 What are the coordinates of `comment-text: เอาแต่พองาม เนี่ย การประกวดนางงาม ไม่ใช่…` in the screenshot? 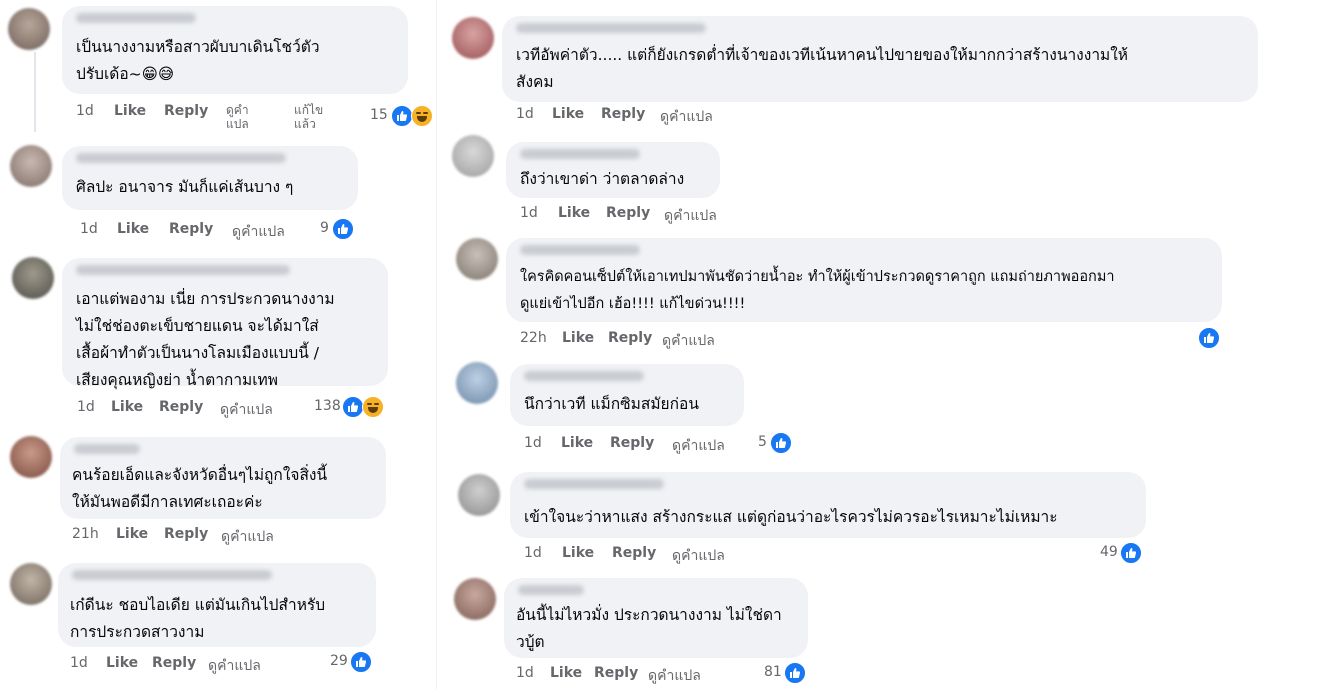 It's located at (205, 339).